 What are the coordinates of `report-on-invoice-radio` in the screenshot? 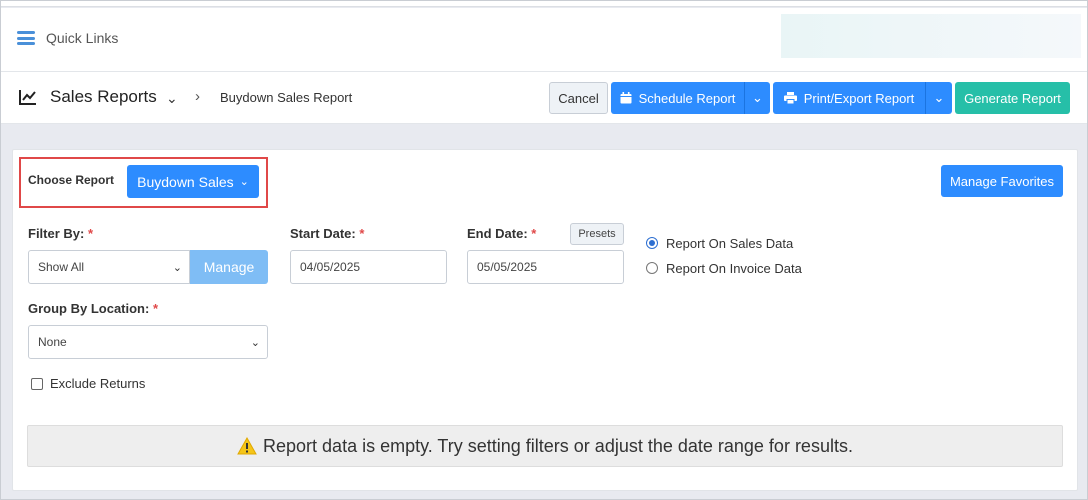 It's located at (652, 268).